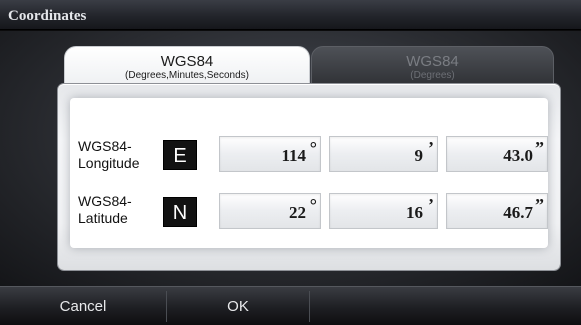 This screenshot has height=325, width=581. Describe the element at coordinates (414, 212) in the screenshot. I see `latitude-minutes-value: 16` at that location.